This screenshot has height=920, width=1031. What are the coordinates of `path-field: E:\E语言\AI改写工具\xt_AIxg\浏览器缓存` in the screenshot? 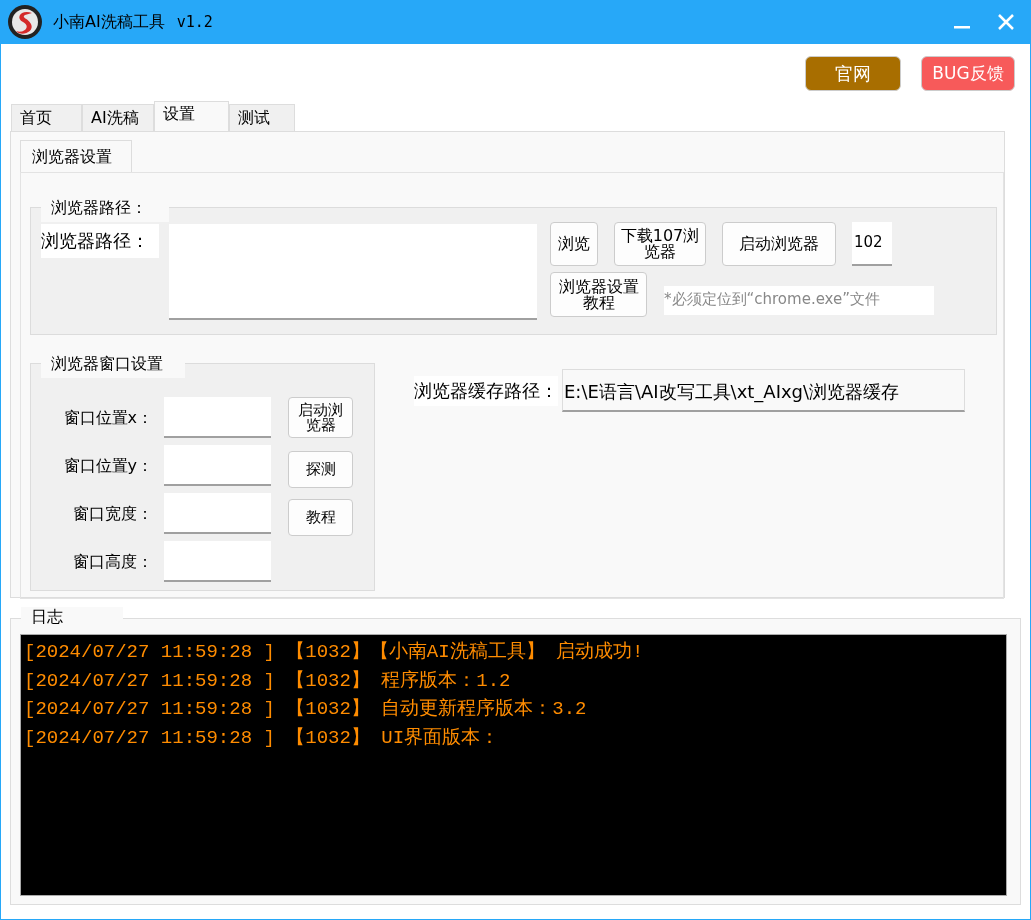 It's located at (763, 390).